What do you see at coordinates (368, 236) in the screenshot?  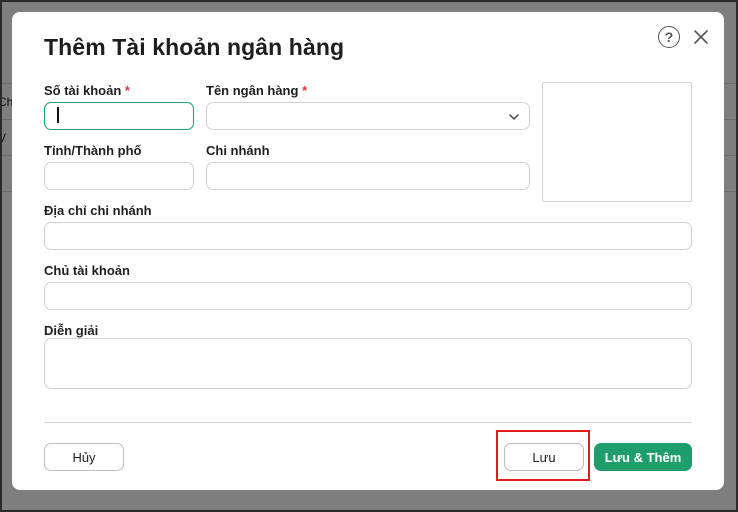 I see `branch-address-input` at bounding box center [368, 236].